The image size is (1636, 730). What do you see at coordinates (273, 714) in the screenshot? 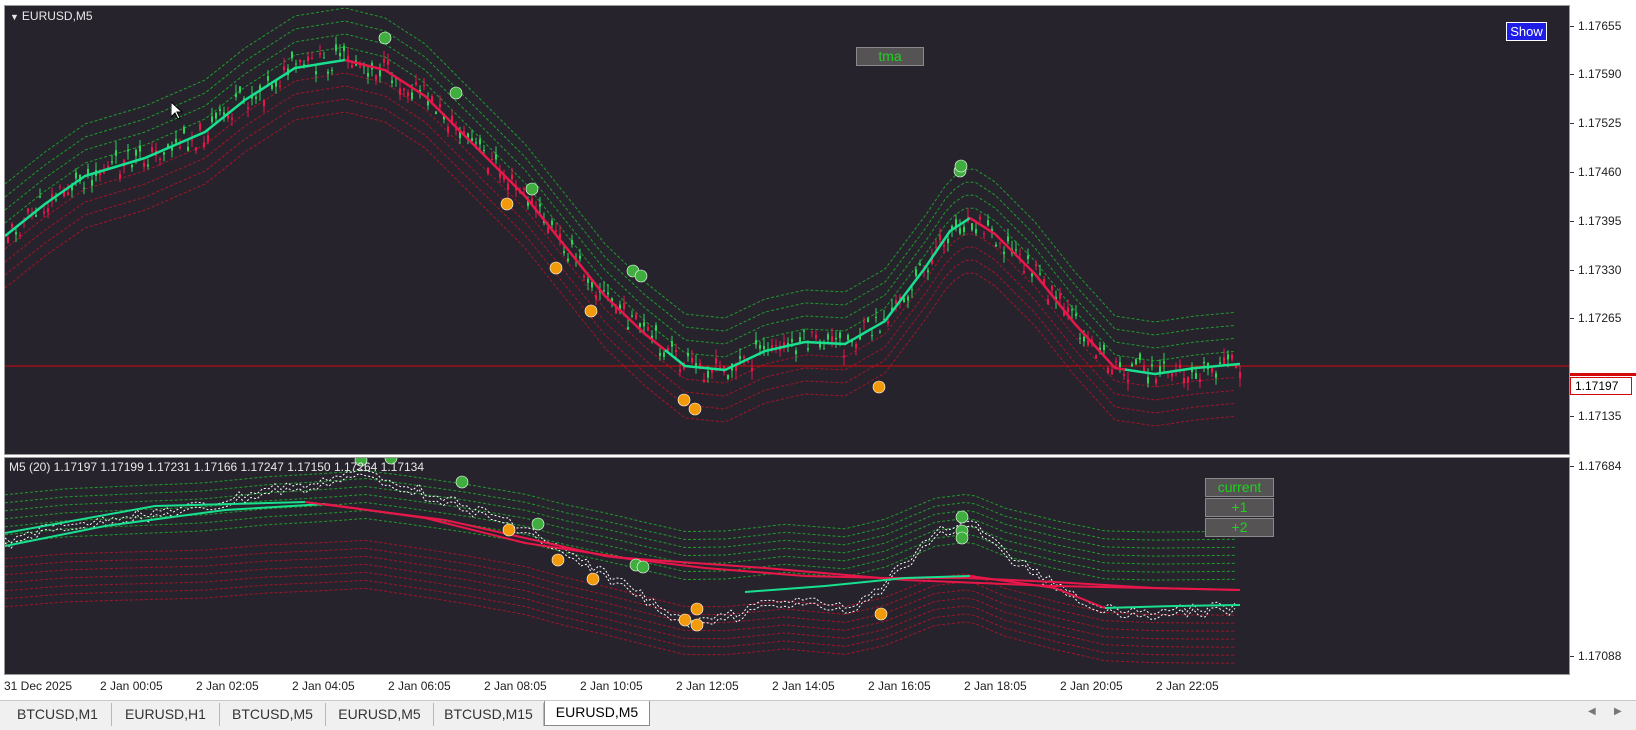
I see `chart-tab: BTCUSD,M5` at bounding box center [273, 714].